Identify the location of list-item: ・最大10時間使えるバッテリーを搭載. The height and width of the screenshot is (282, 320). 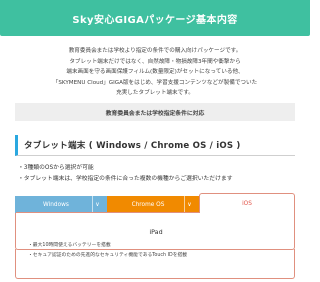
(69, 245).